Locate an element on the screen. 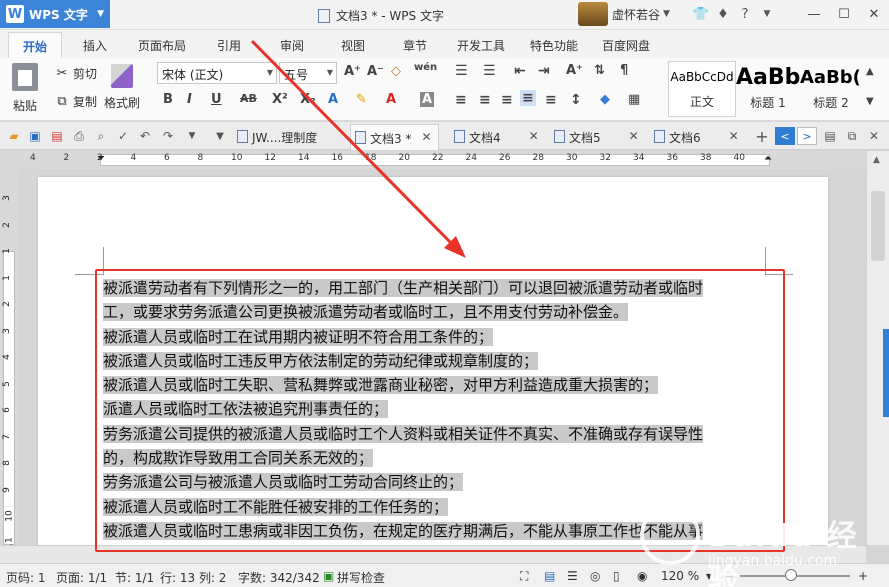 This screenshot has height=587, width=889. print-preview-icon: ⌕ is located at coordinates (101, 136).